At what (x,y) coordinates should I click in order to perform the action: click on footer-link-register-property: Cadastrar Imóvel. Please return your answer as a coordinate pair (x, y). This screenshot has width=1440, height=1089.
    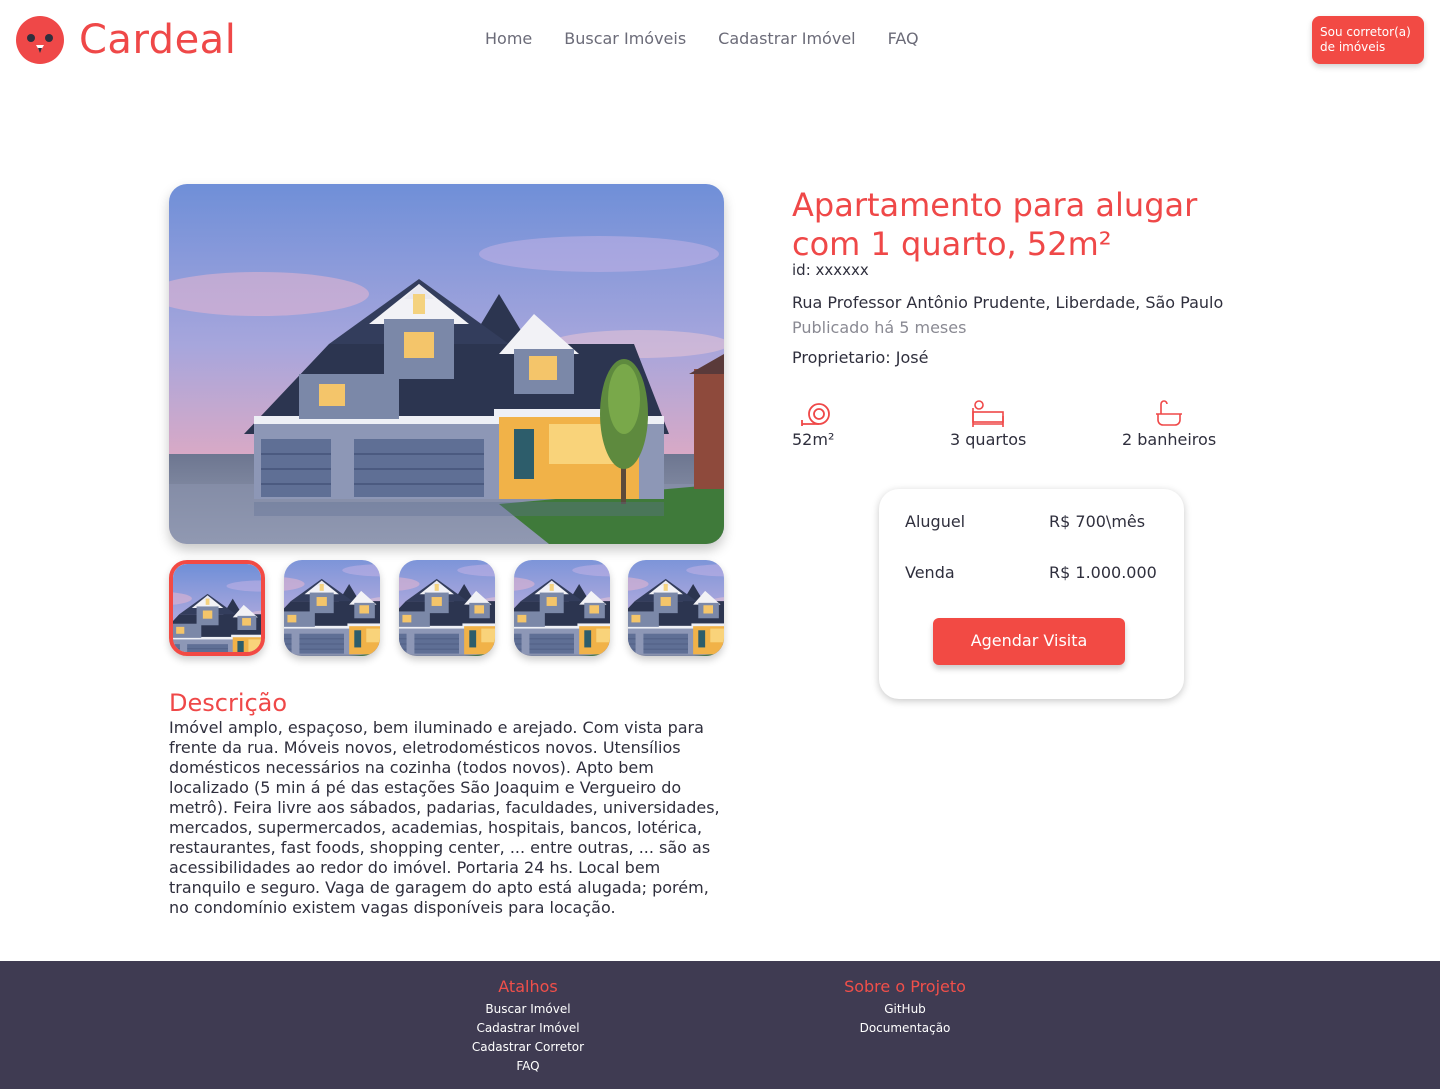
    Looking at the image, I should click on (528, 1028).